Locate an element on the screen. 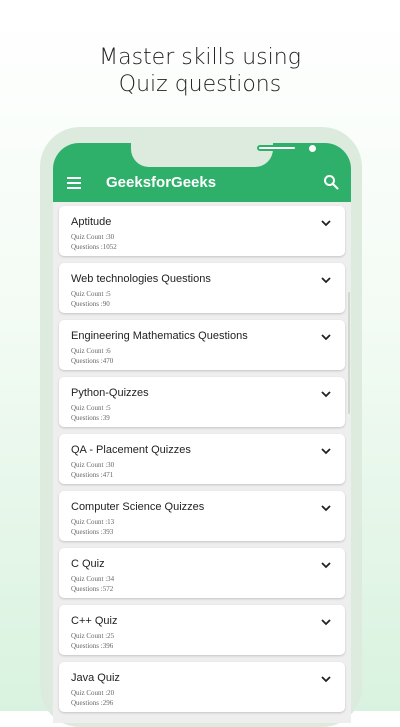 The width and height of the screenshot is (400, 727). scrollbar-thumb is located at coordinates (349, 353).